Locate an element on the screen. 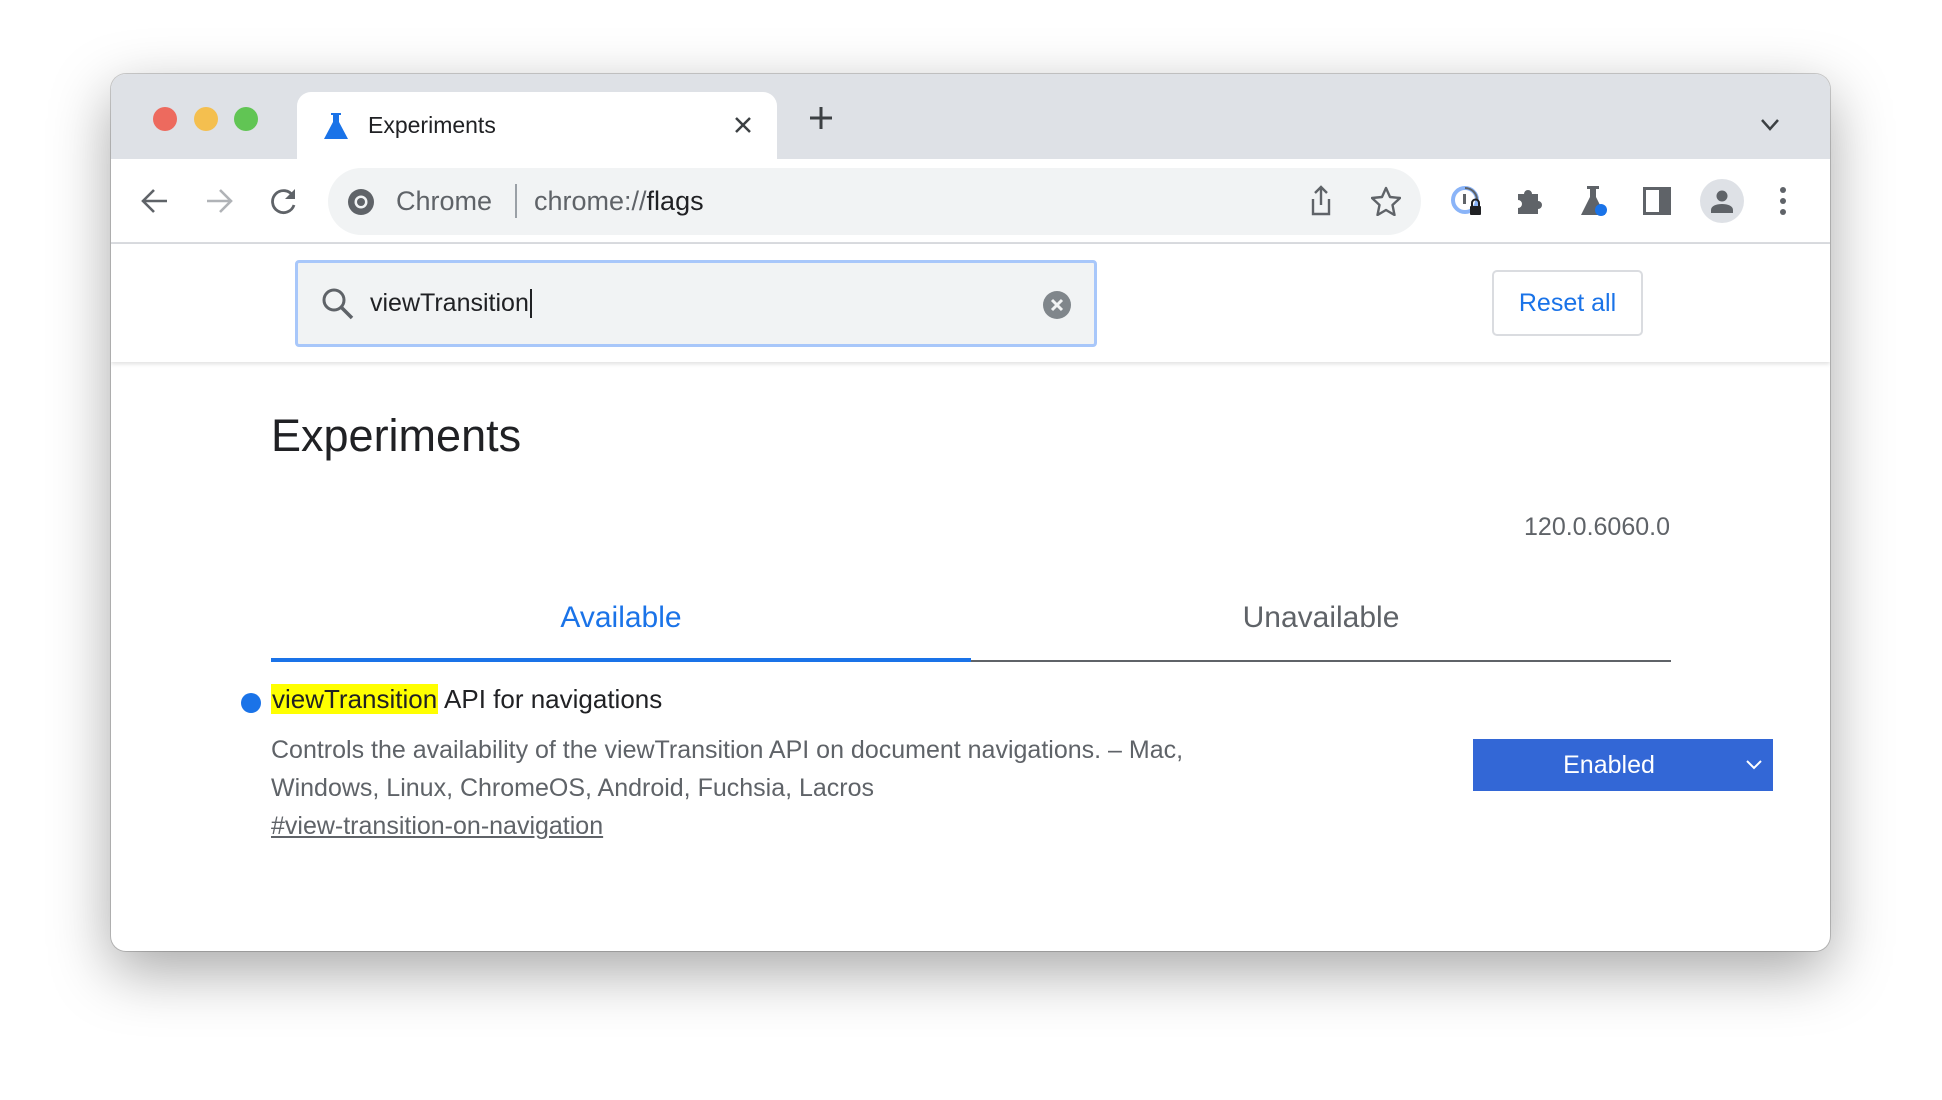 The width and height of the screenshot is (1942, 1100). minimize-window-button is located at coordinates (206, 119).